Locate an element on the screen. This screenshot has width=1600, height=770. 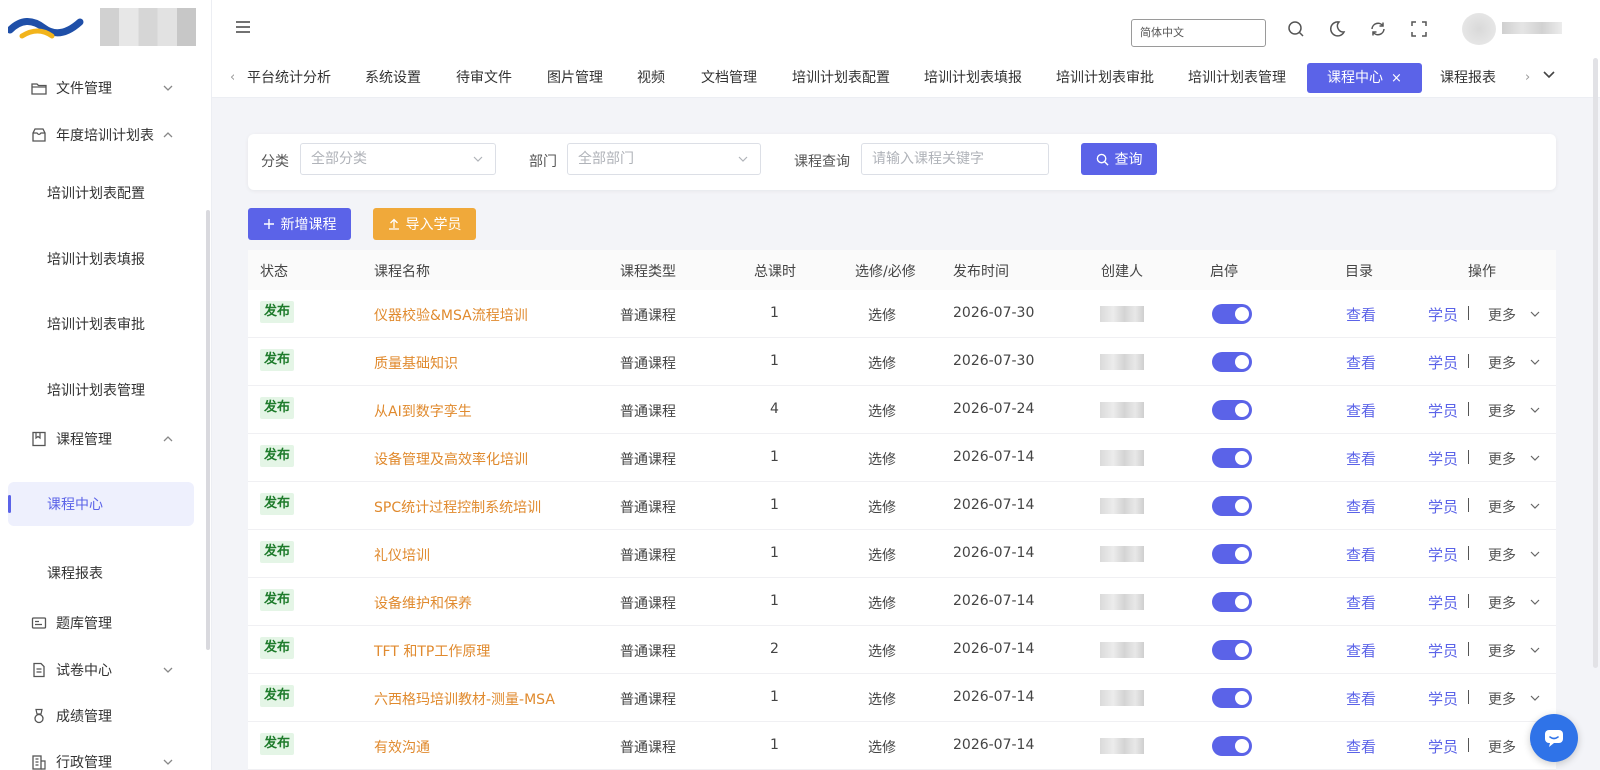
sidebar-item-course-center: 课程中心 is located at coordinates (101, 504).